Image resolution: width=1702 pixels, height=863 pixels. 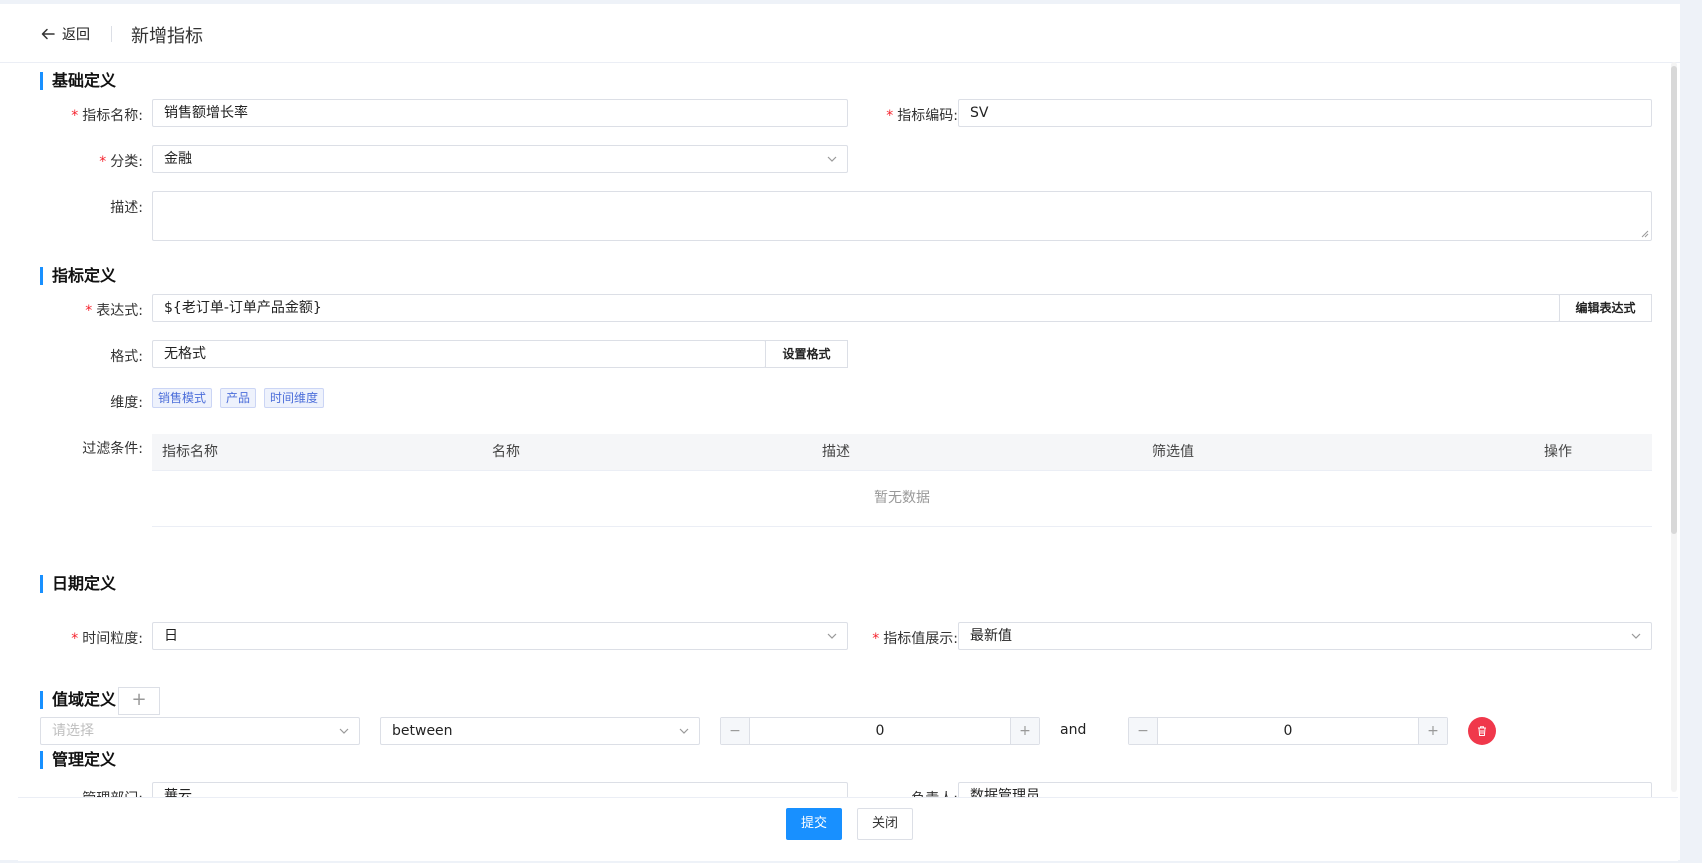 What do you see at coordinates (78, 584) in the screenshot?
I see `section-title-date: 日期定义` at bounding box center [78, 584].